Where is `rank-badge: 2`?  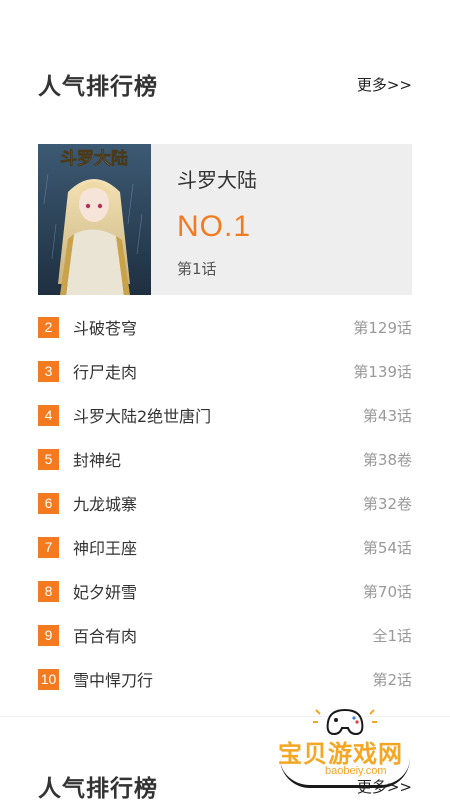
rank-badge: 2 is located at coordinates (48, 327).